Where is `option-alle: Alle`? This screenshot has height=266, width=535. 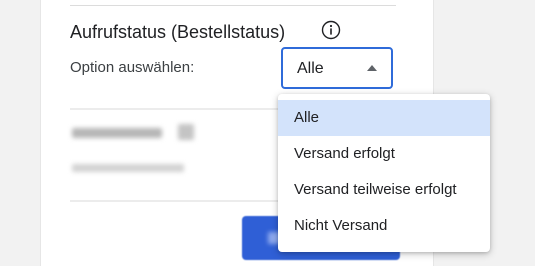 option-alle: Alle is located at coordinates (384, 118).